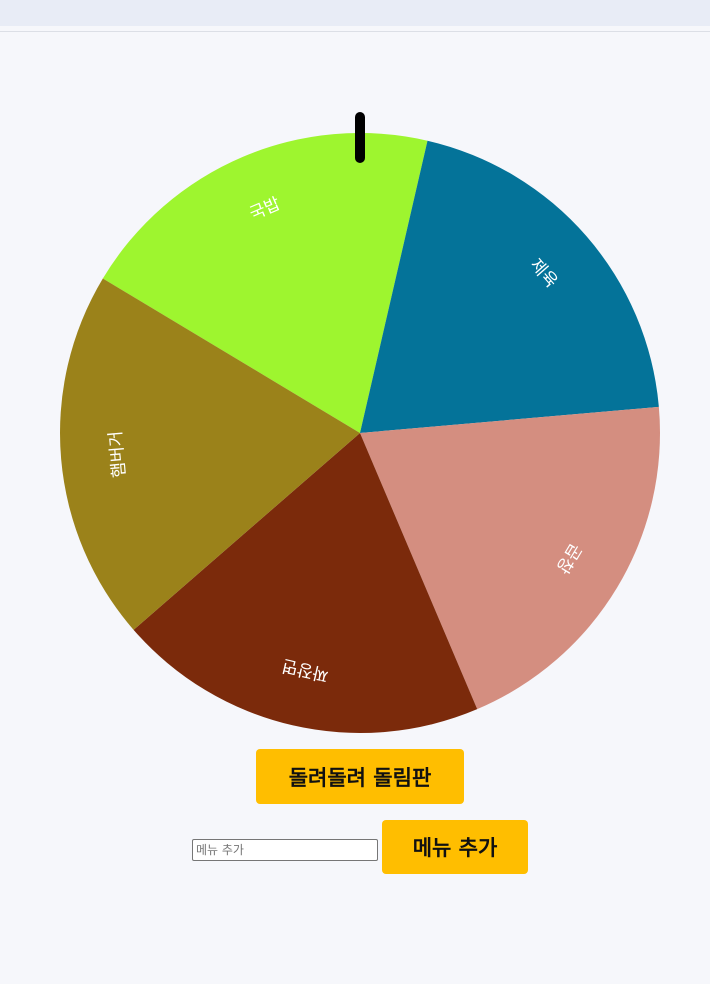 The width and height of the screenshot is (710, 984). What do you see at coordinates (118, 454) in the screenshot?
I see `wheel-label-5: 햄버거` at bounding box center [118, 454].